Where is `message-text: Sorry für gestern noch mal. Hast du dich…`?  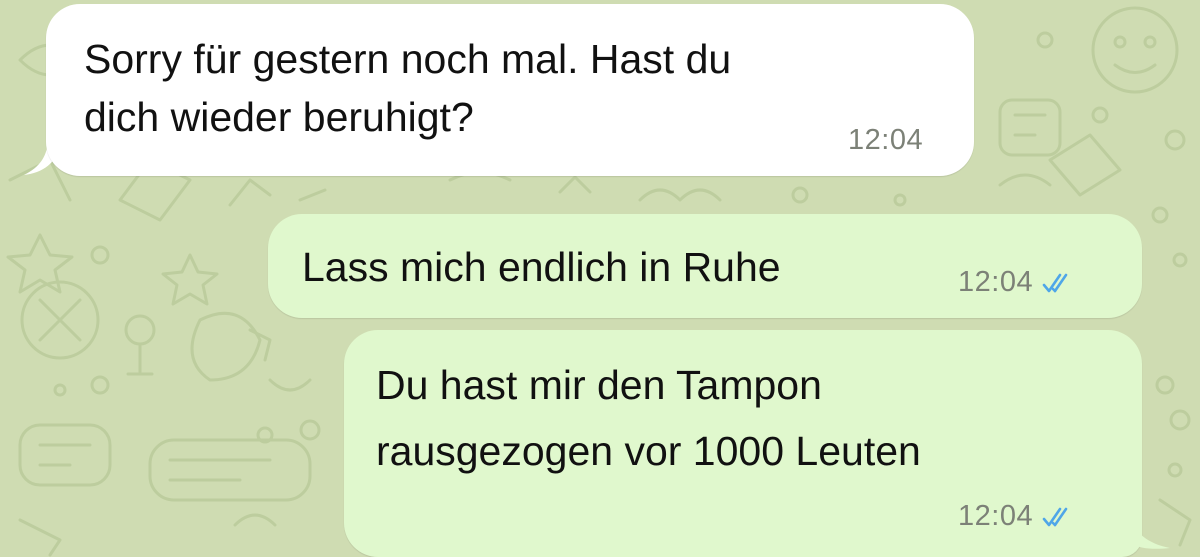
message-text: Sorry für gestern noch mal. Hast du dich… is located at coordinates (408, 88).